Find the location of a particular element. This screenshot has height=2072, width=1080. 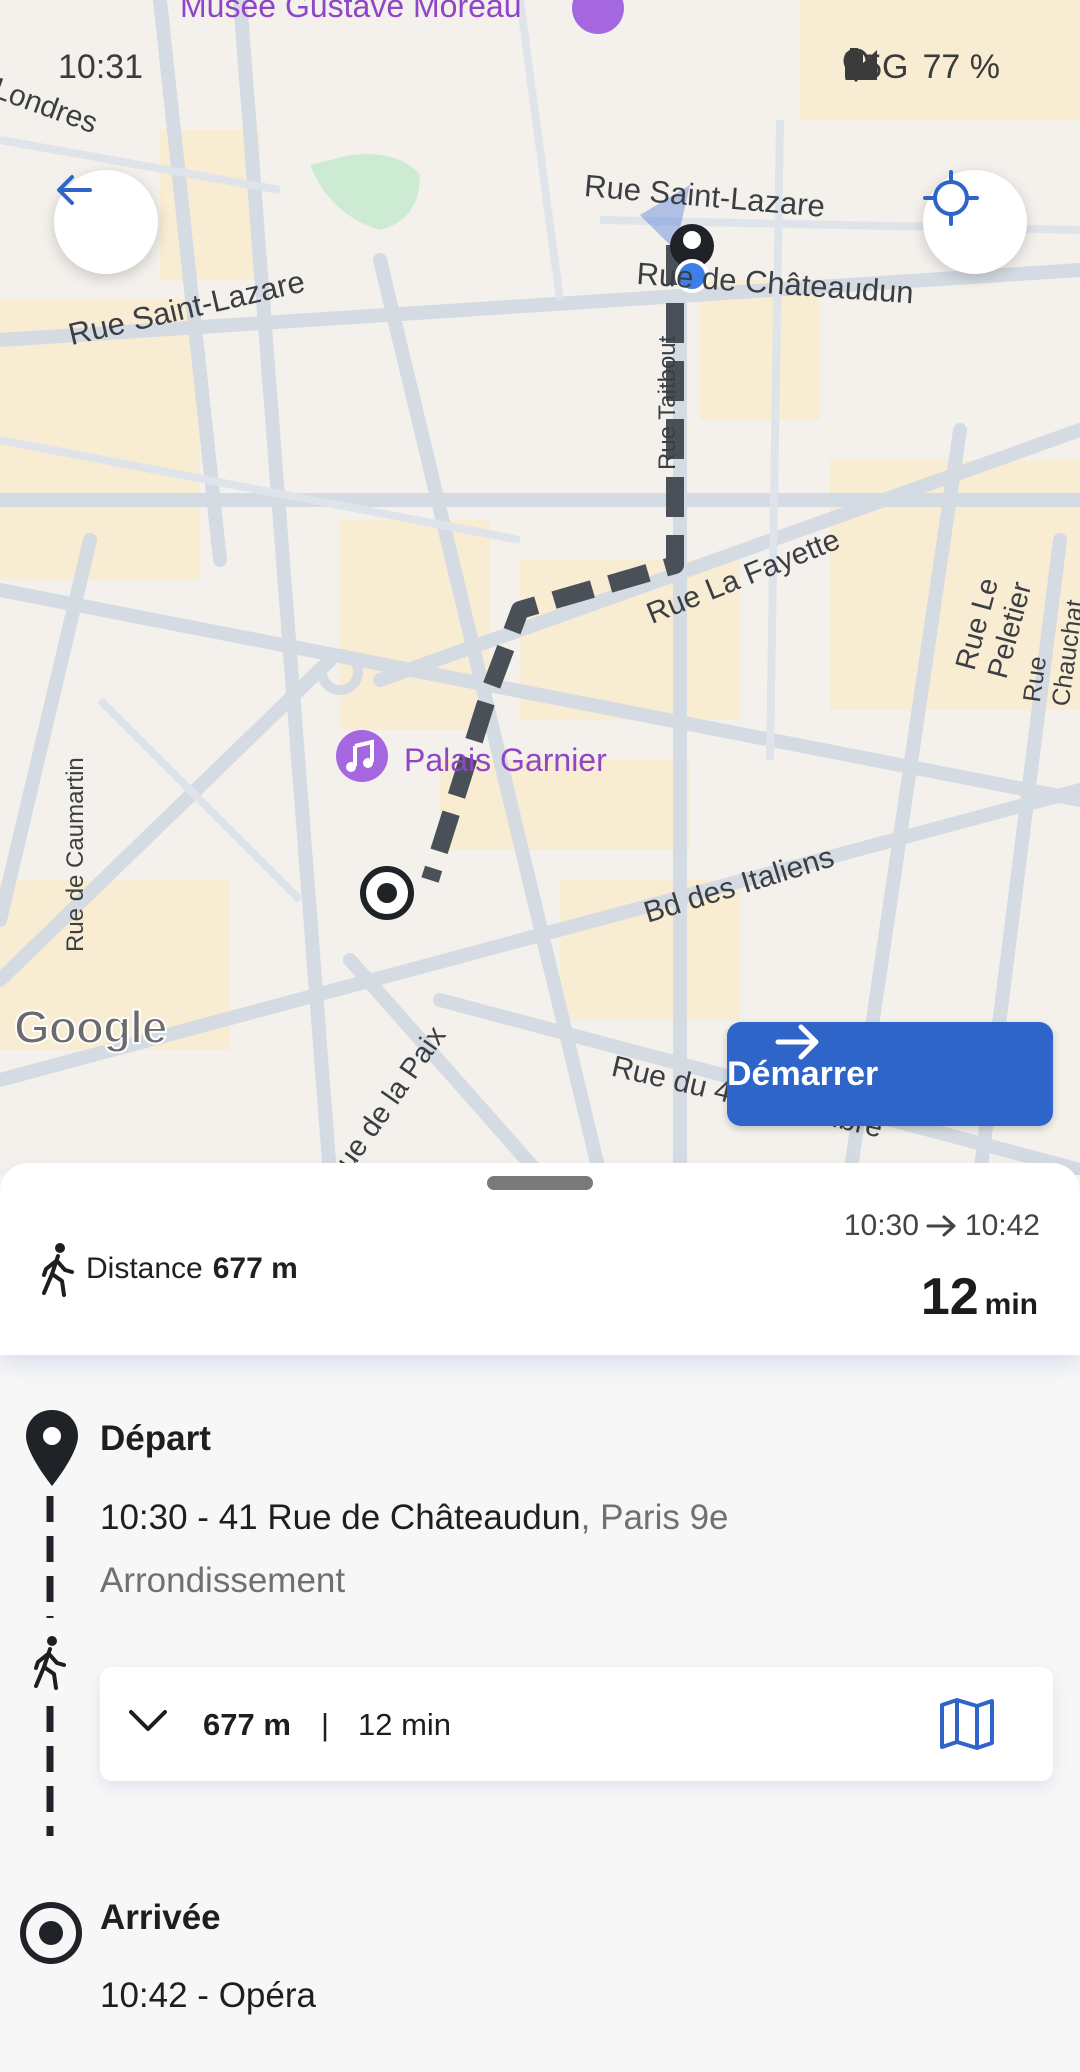

recenter-button is located at coordinates (975, 222).